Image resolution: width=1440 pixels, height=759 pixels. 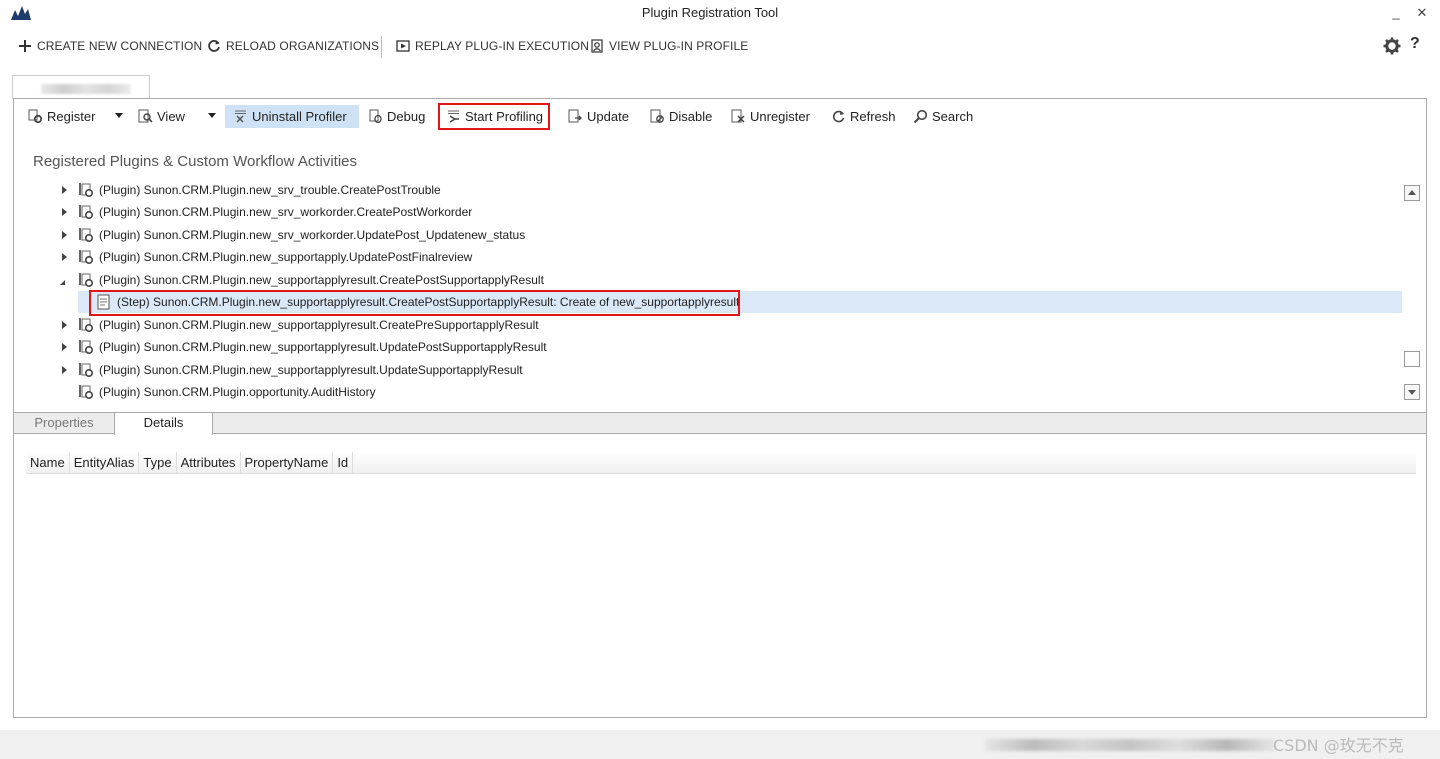 I want to click on debug-label: Debug, so click(x=406, y=116).